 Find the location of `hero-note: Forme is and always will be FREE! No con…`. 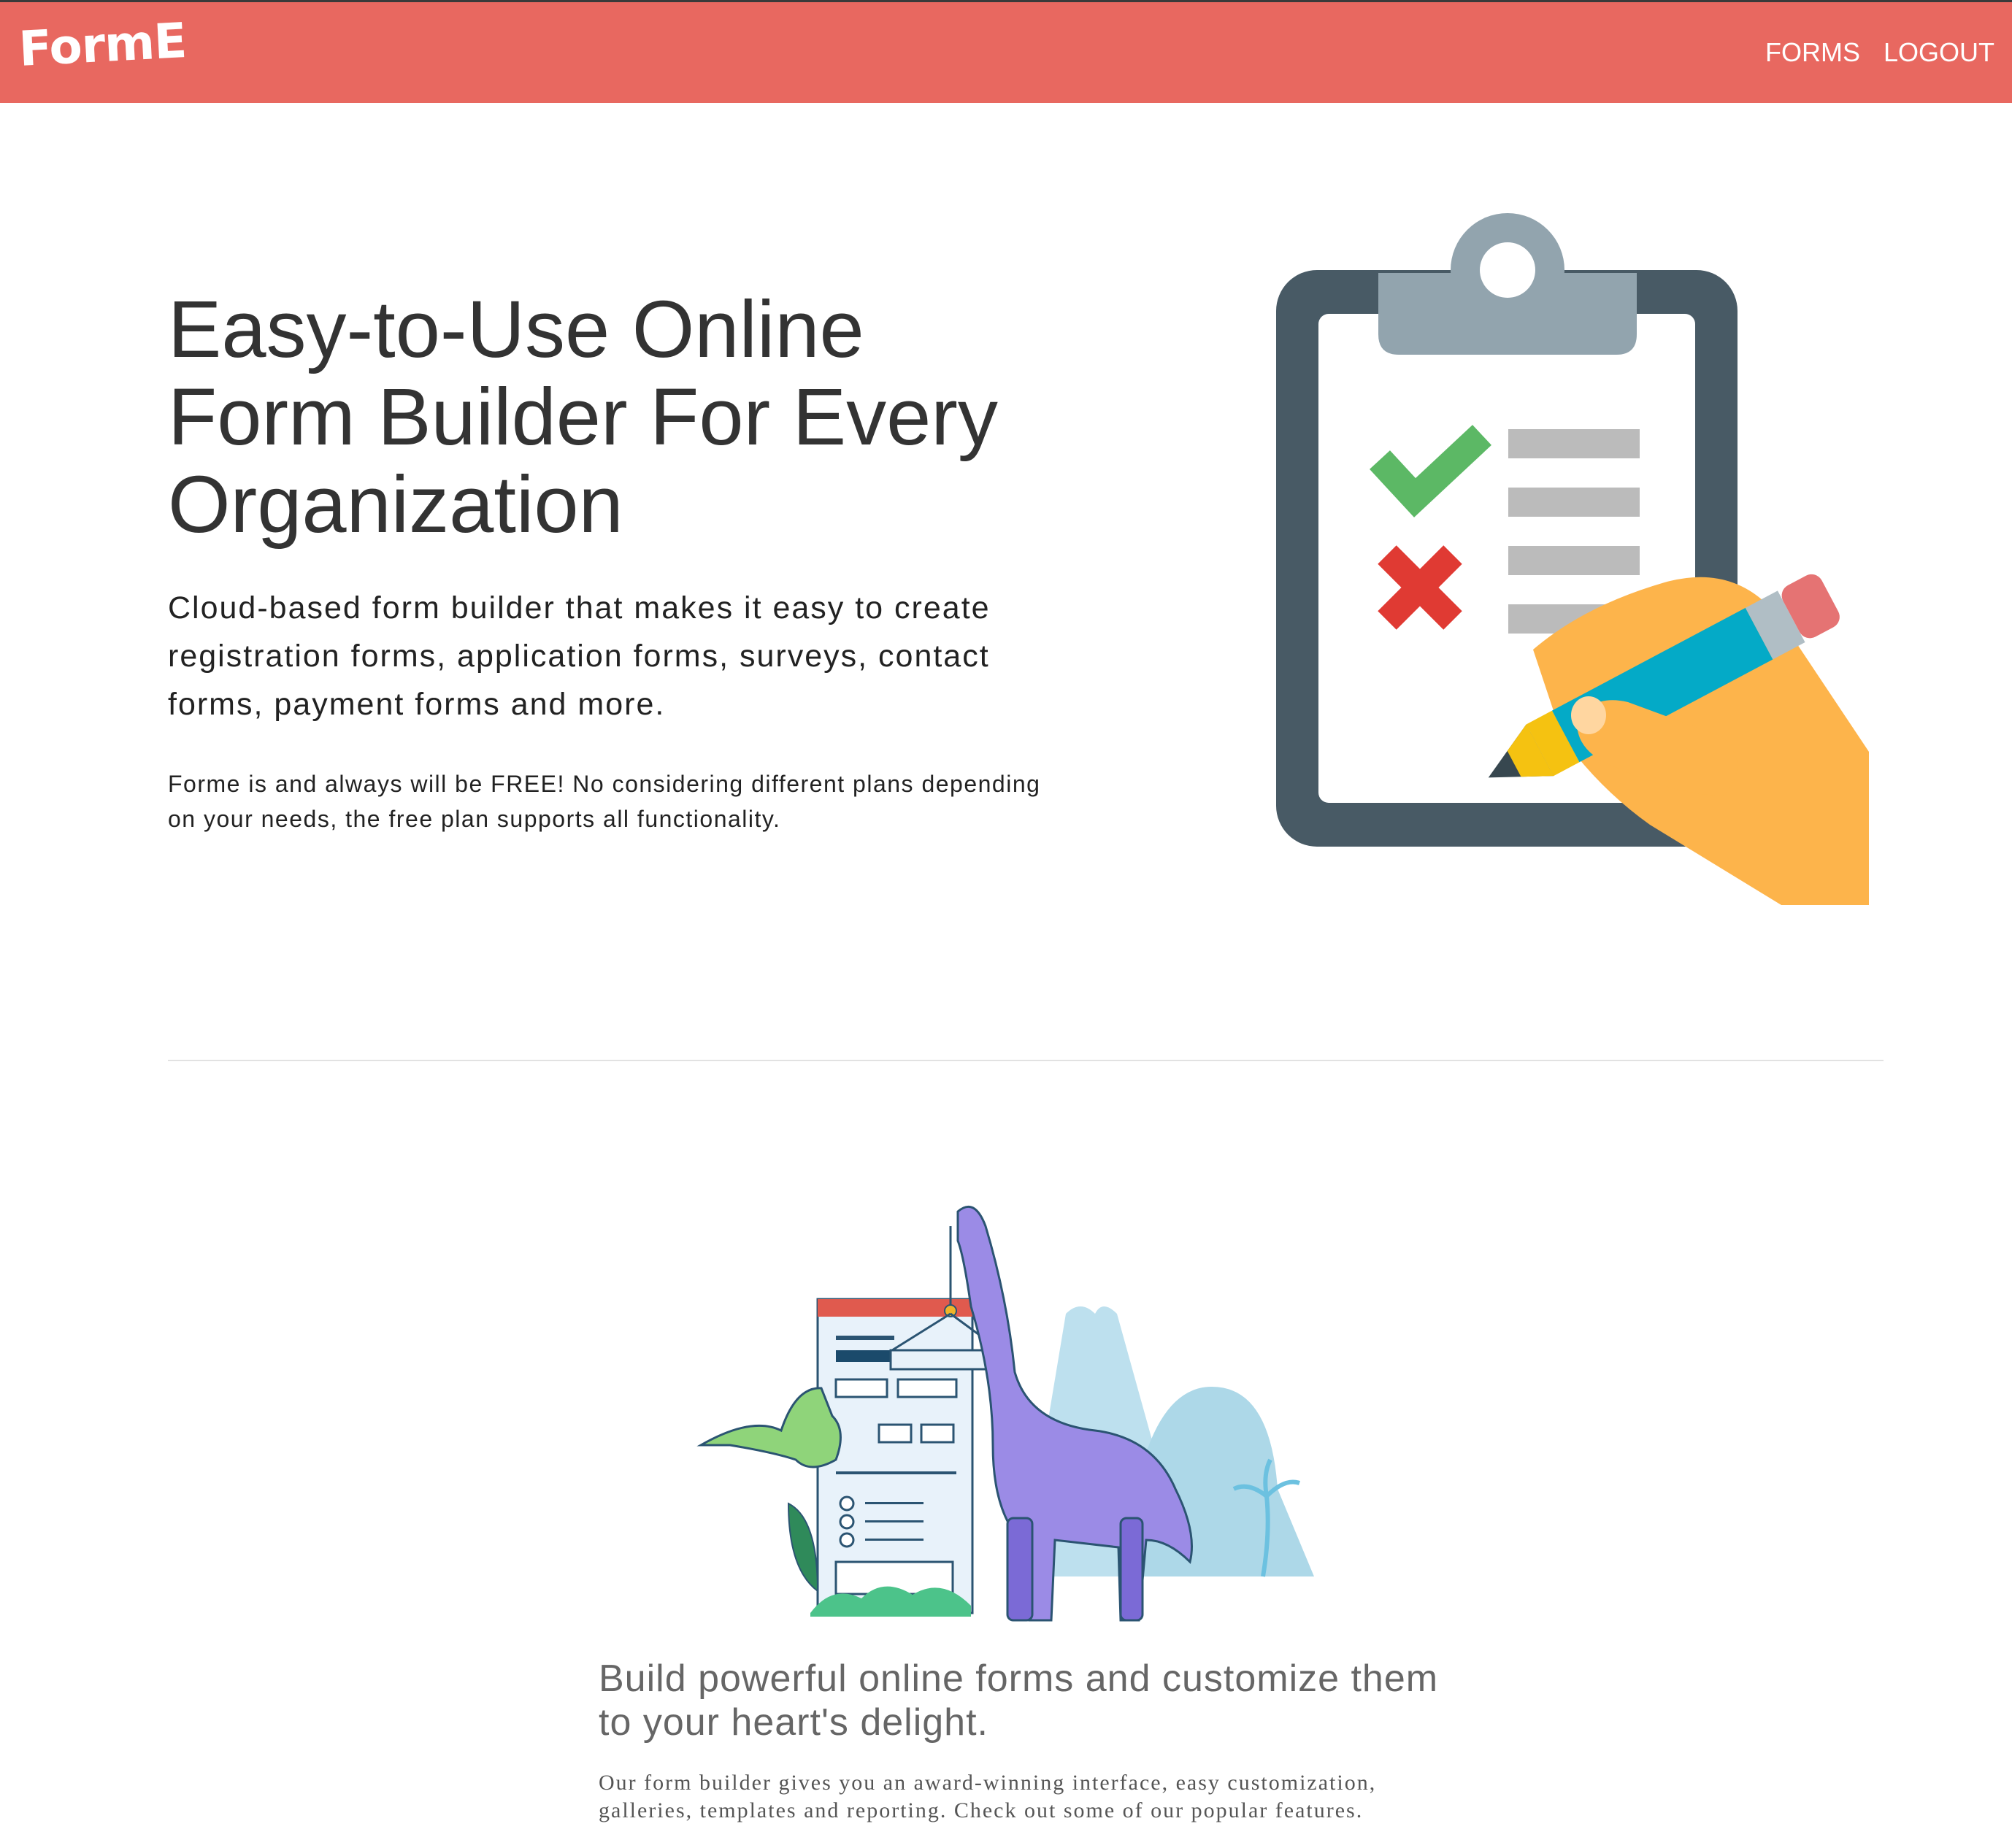

hero-note: Forme is and always will be FREE! No con… is located at coordinates (604, 801).